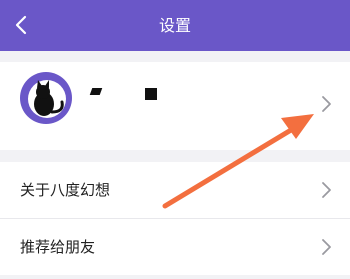  I want to click on avatar, so click(46, 98).